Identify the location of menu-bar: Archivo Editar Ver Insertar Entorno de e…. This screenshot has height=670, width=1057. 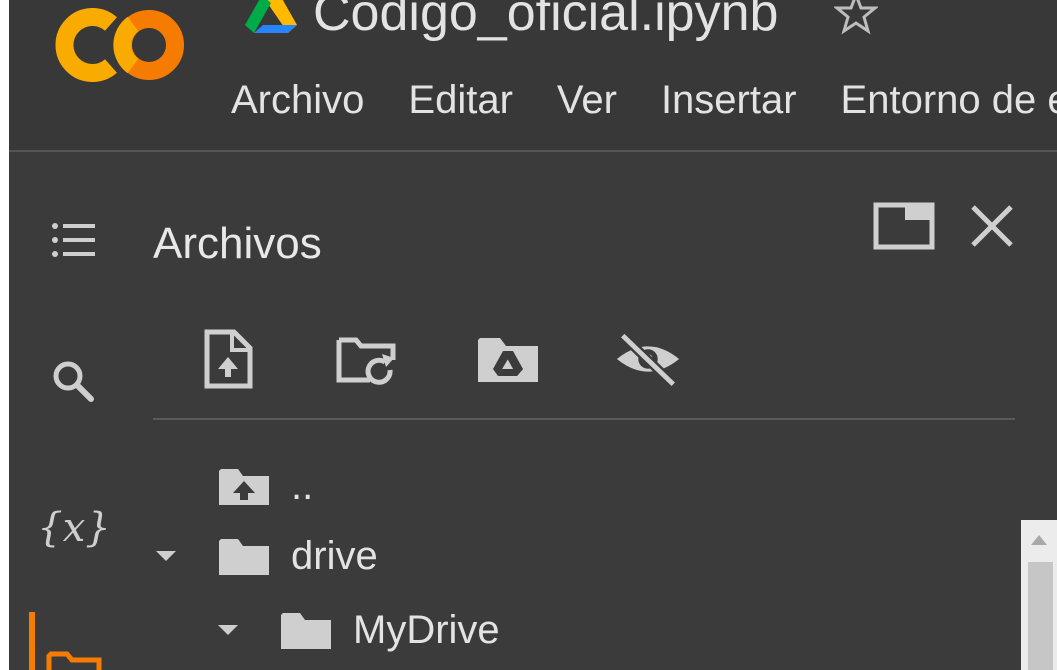
(644, 100).